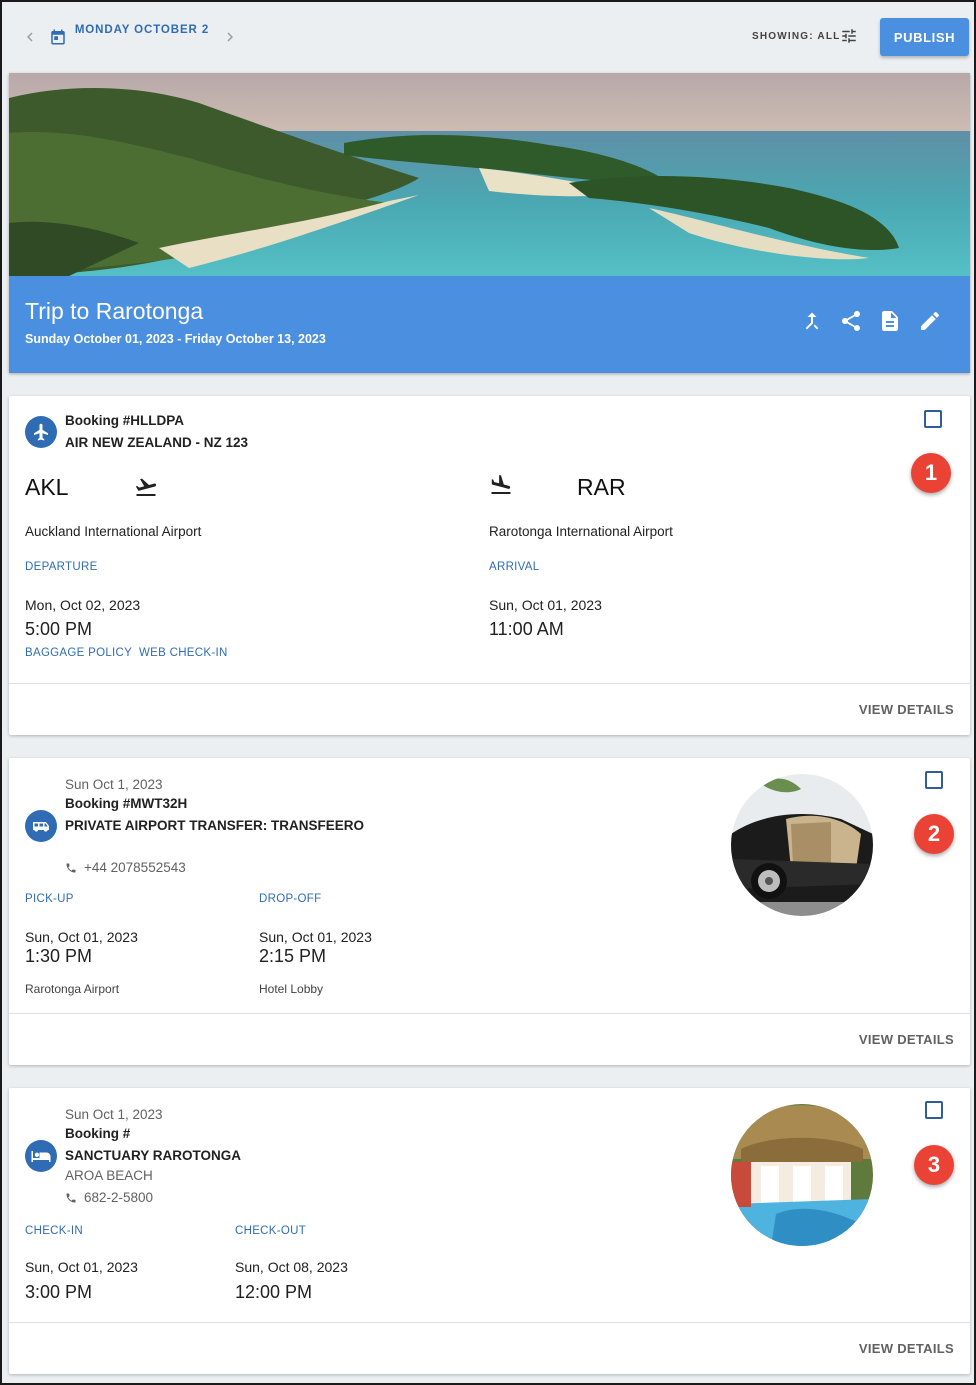  Describe the element at coordinates (83, 605) in the screenshot. I see `departure-date: Mon, Oct 02, 2023` at that location.